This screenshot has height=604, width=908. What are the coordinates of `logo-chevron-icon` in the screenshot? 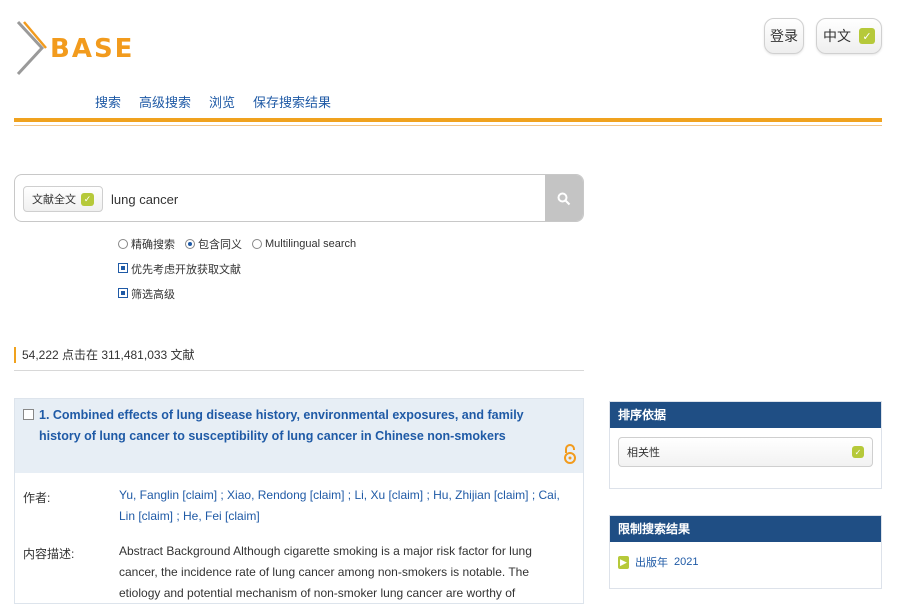 It's located at (31, 48).